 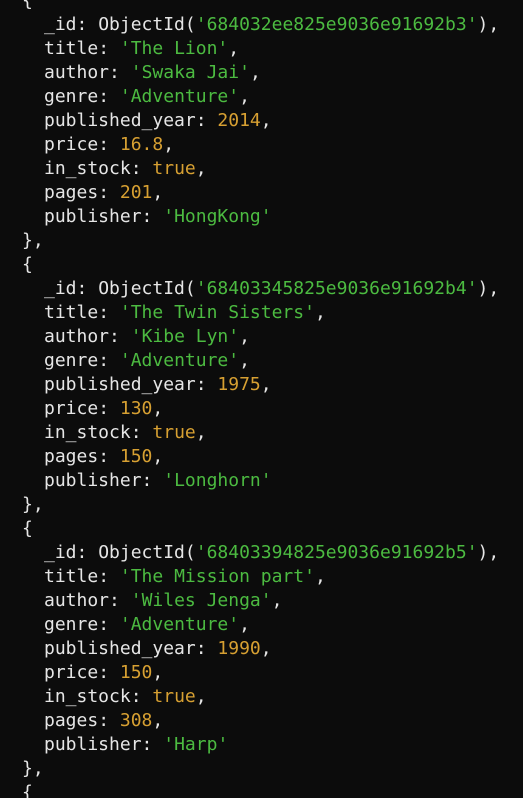 I want to click on field-value-author: Swaka Jai, so click(x=190, y=72).